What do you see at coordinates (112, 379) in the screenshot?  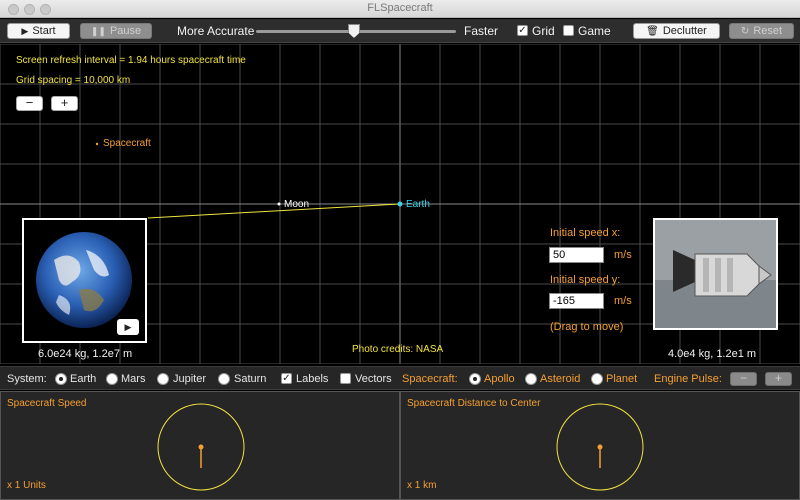 I see `system-radio-mars` at bounding box center [112, 379].